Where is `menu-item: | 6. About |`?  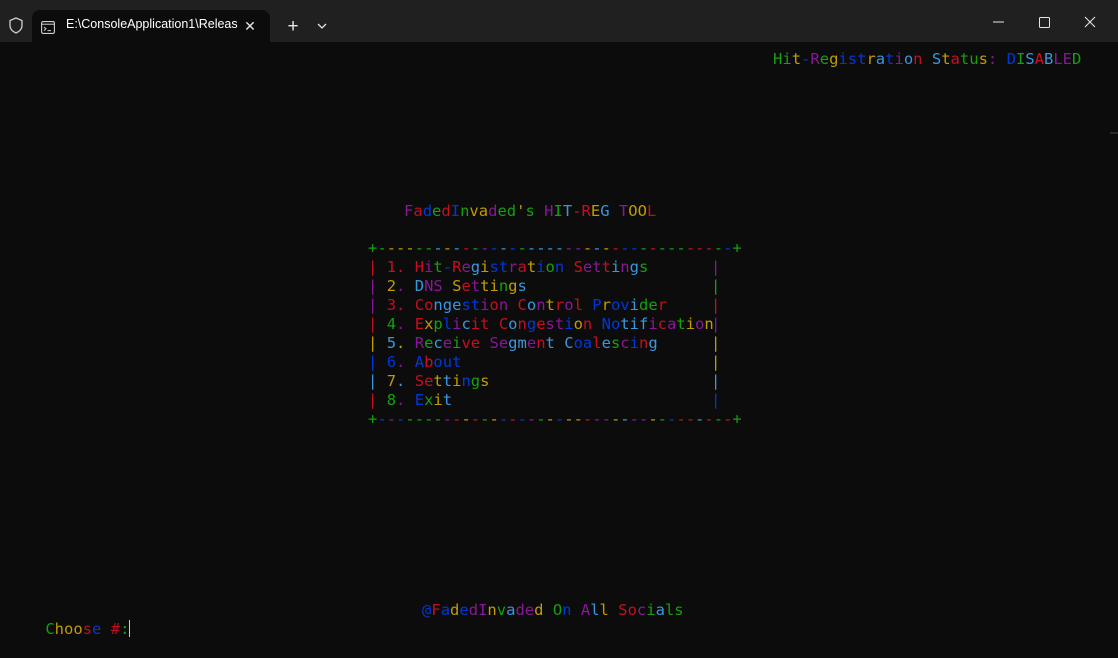 menu-item: | 6. About | is located at coordinates (544, 362).